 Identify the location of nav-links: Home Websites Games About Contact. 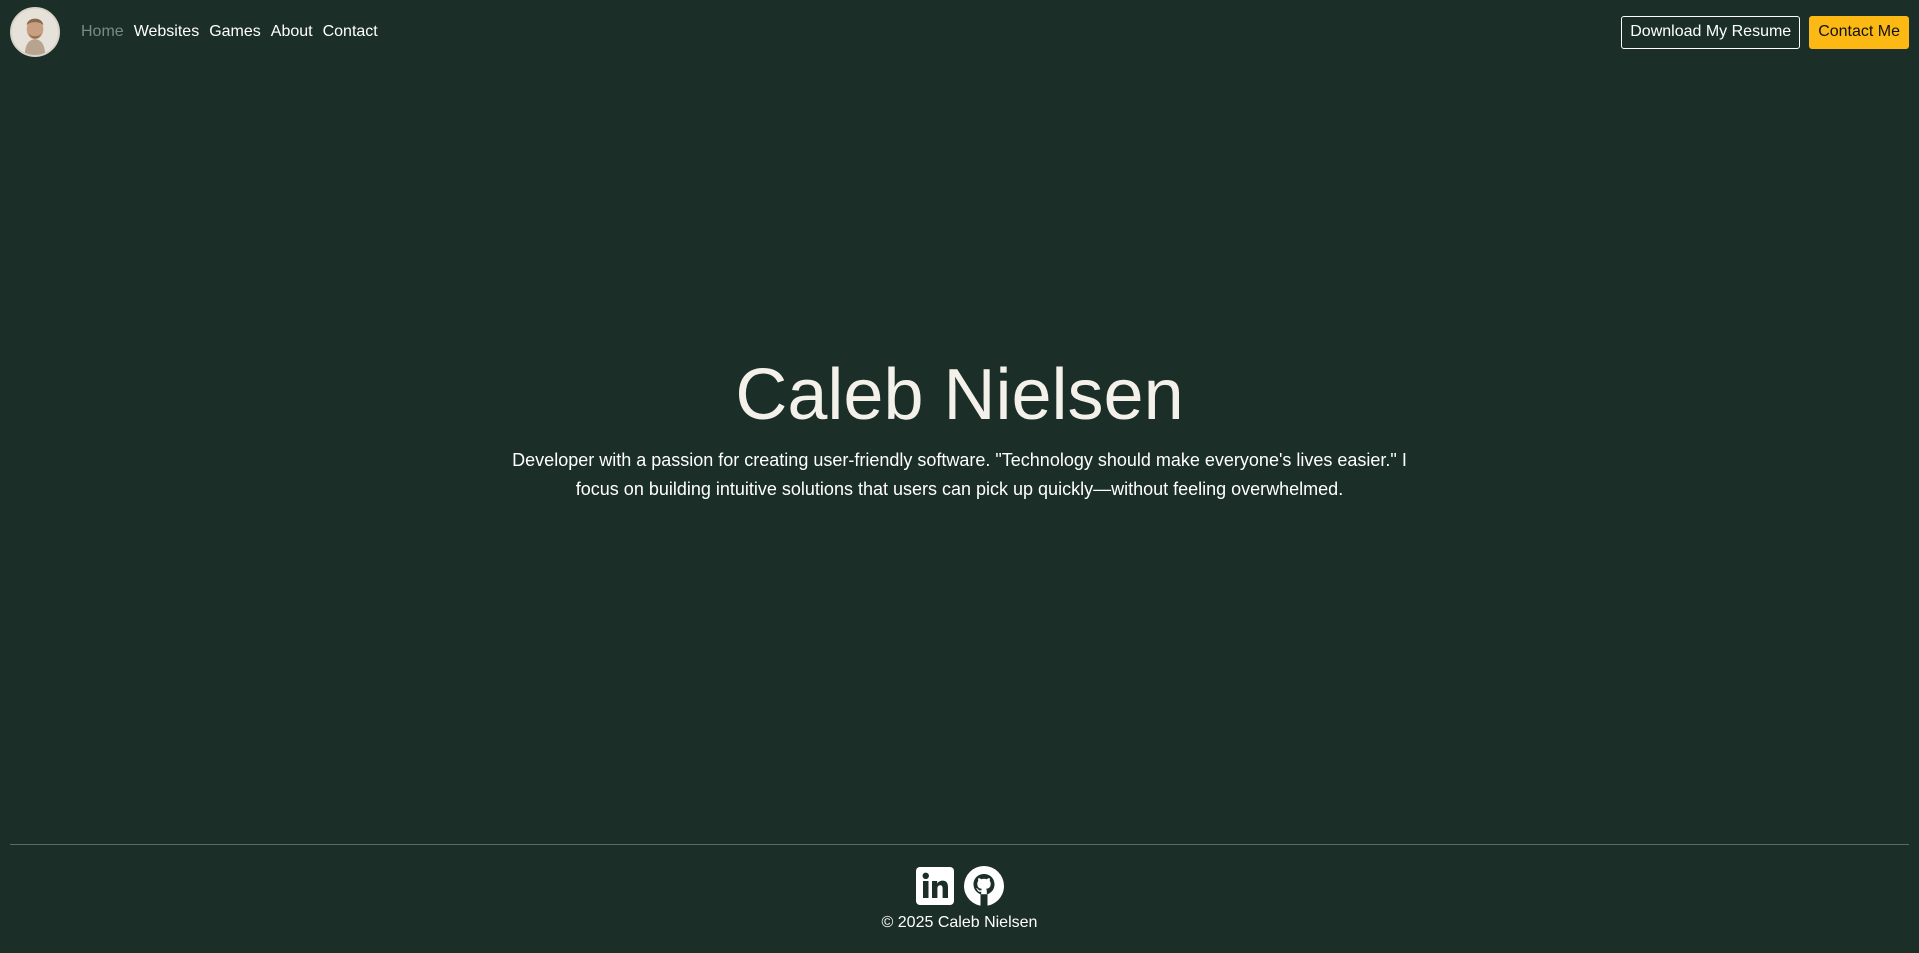
(229, 32).